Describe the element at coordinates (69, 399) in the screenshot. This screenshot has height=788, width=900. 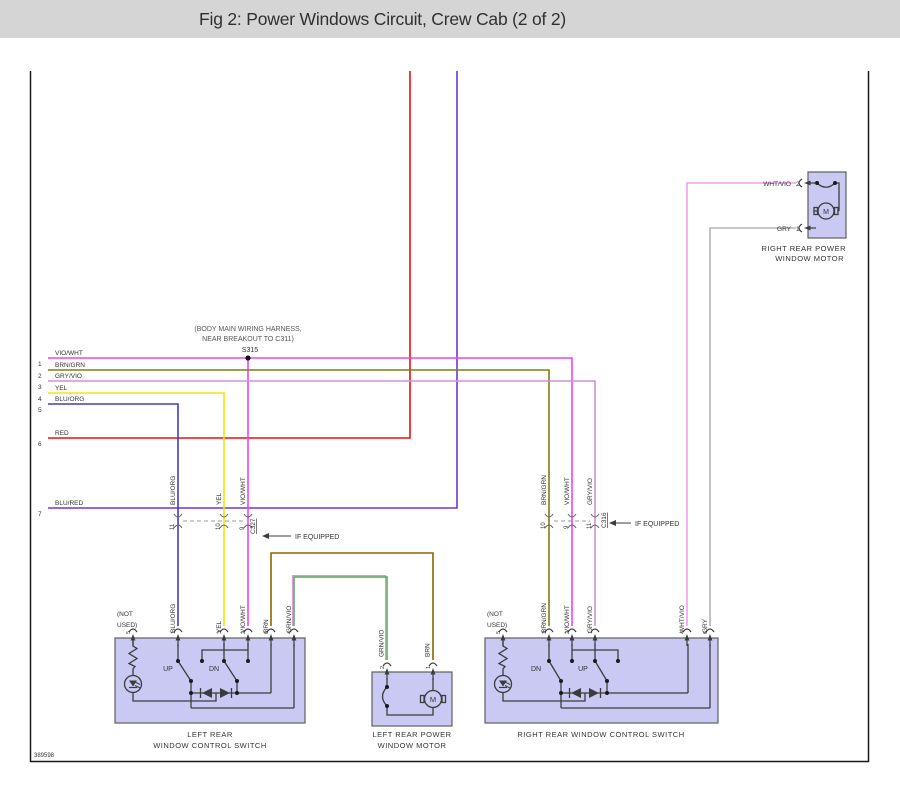
I see `wire-5-label: BLU/ORG` at that location.